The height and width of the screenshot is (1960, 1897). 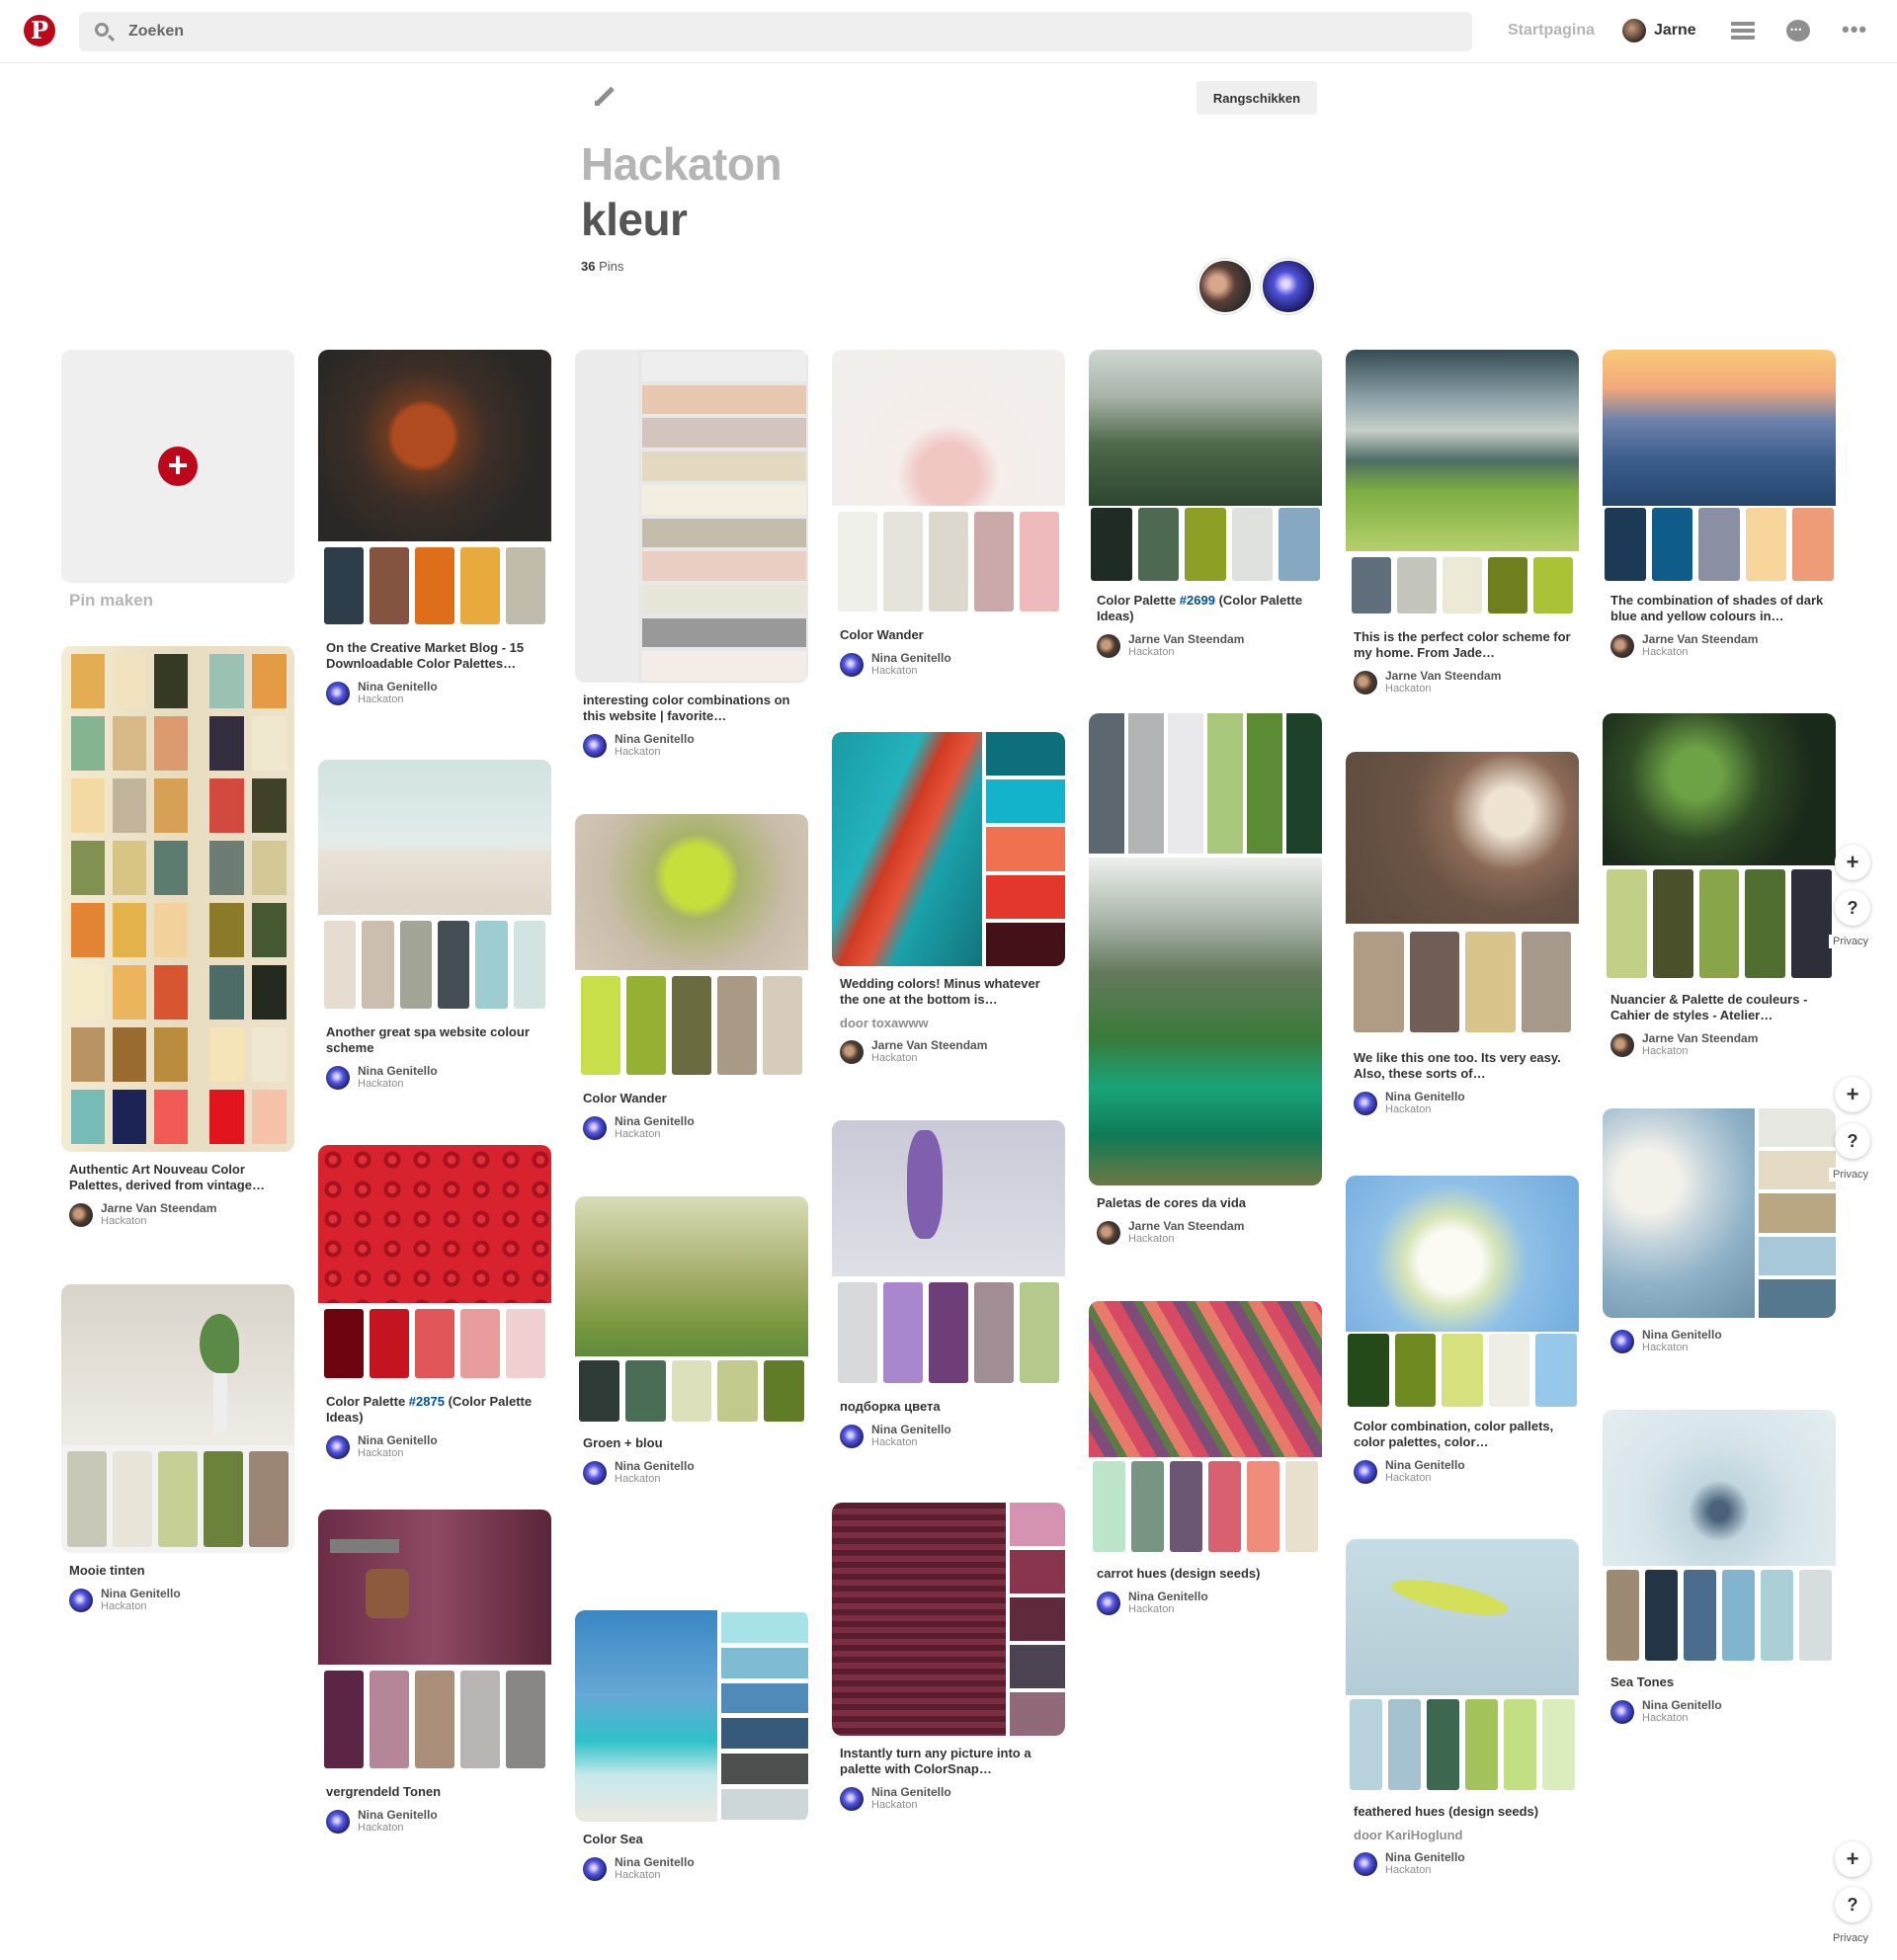 I want to click on search-bar, so click(x=775, y=31).